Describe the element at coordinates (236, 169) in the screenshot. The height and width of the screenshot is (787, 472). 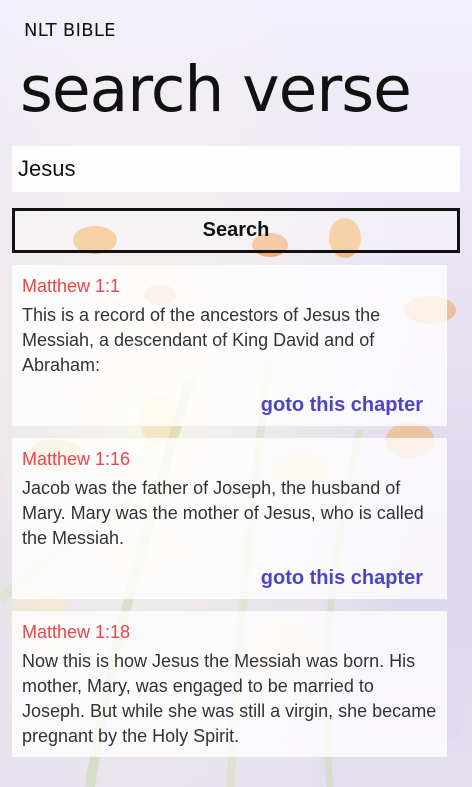
I see `search-input` at that location.